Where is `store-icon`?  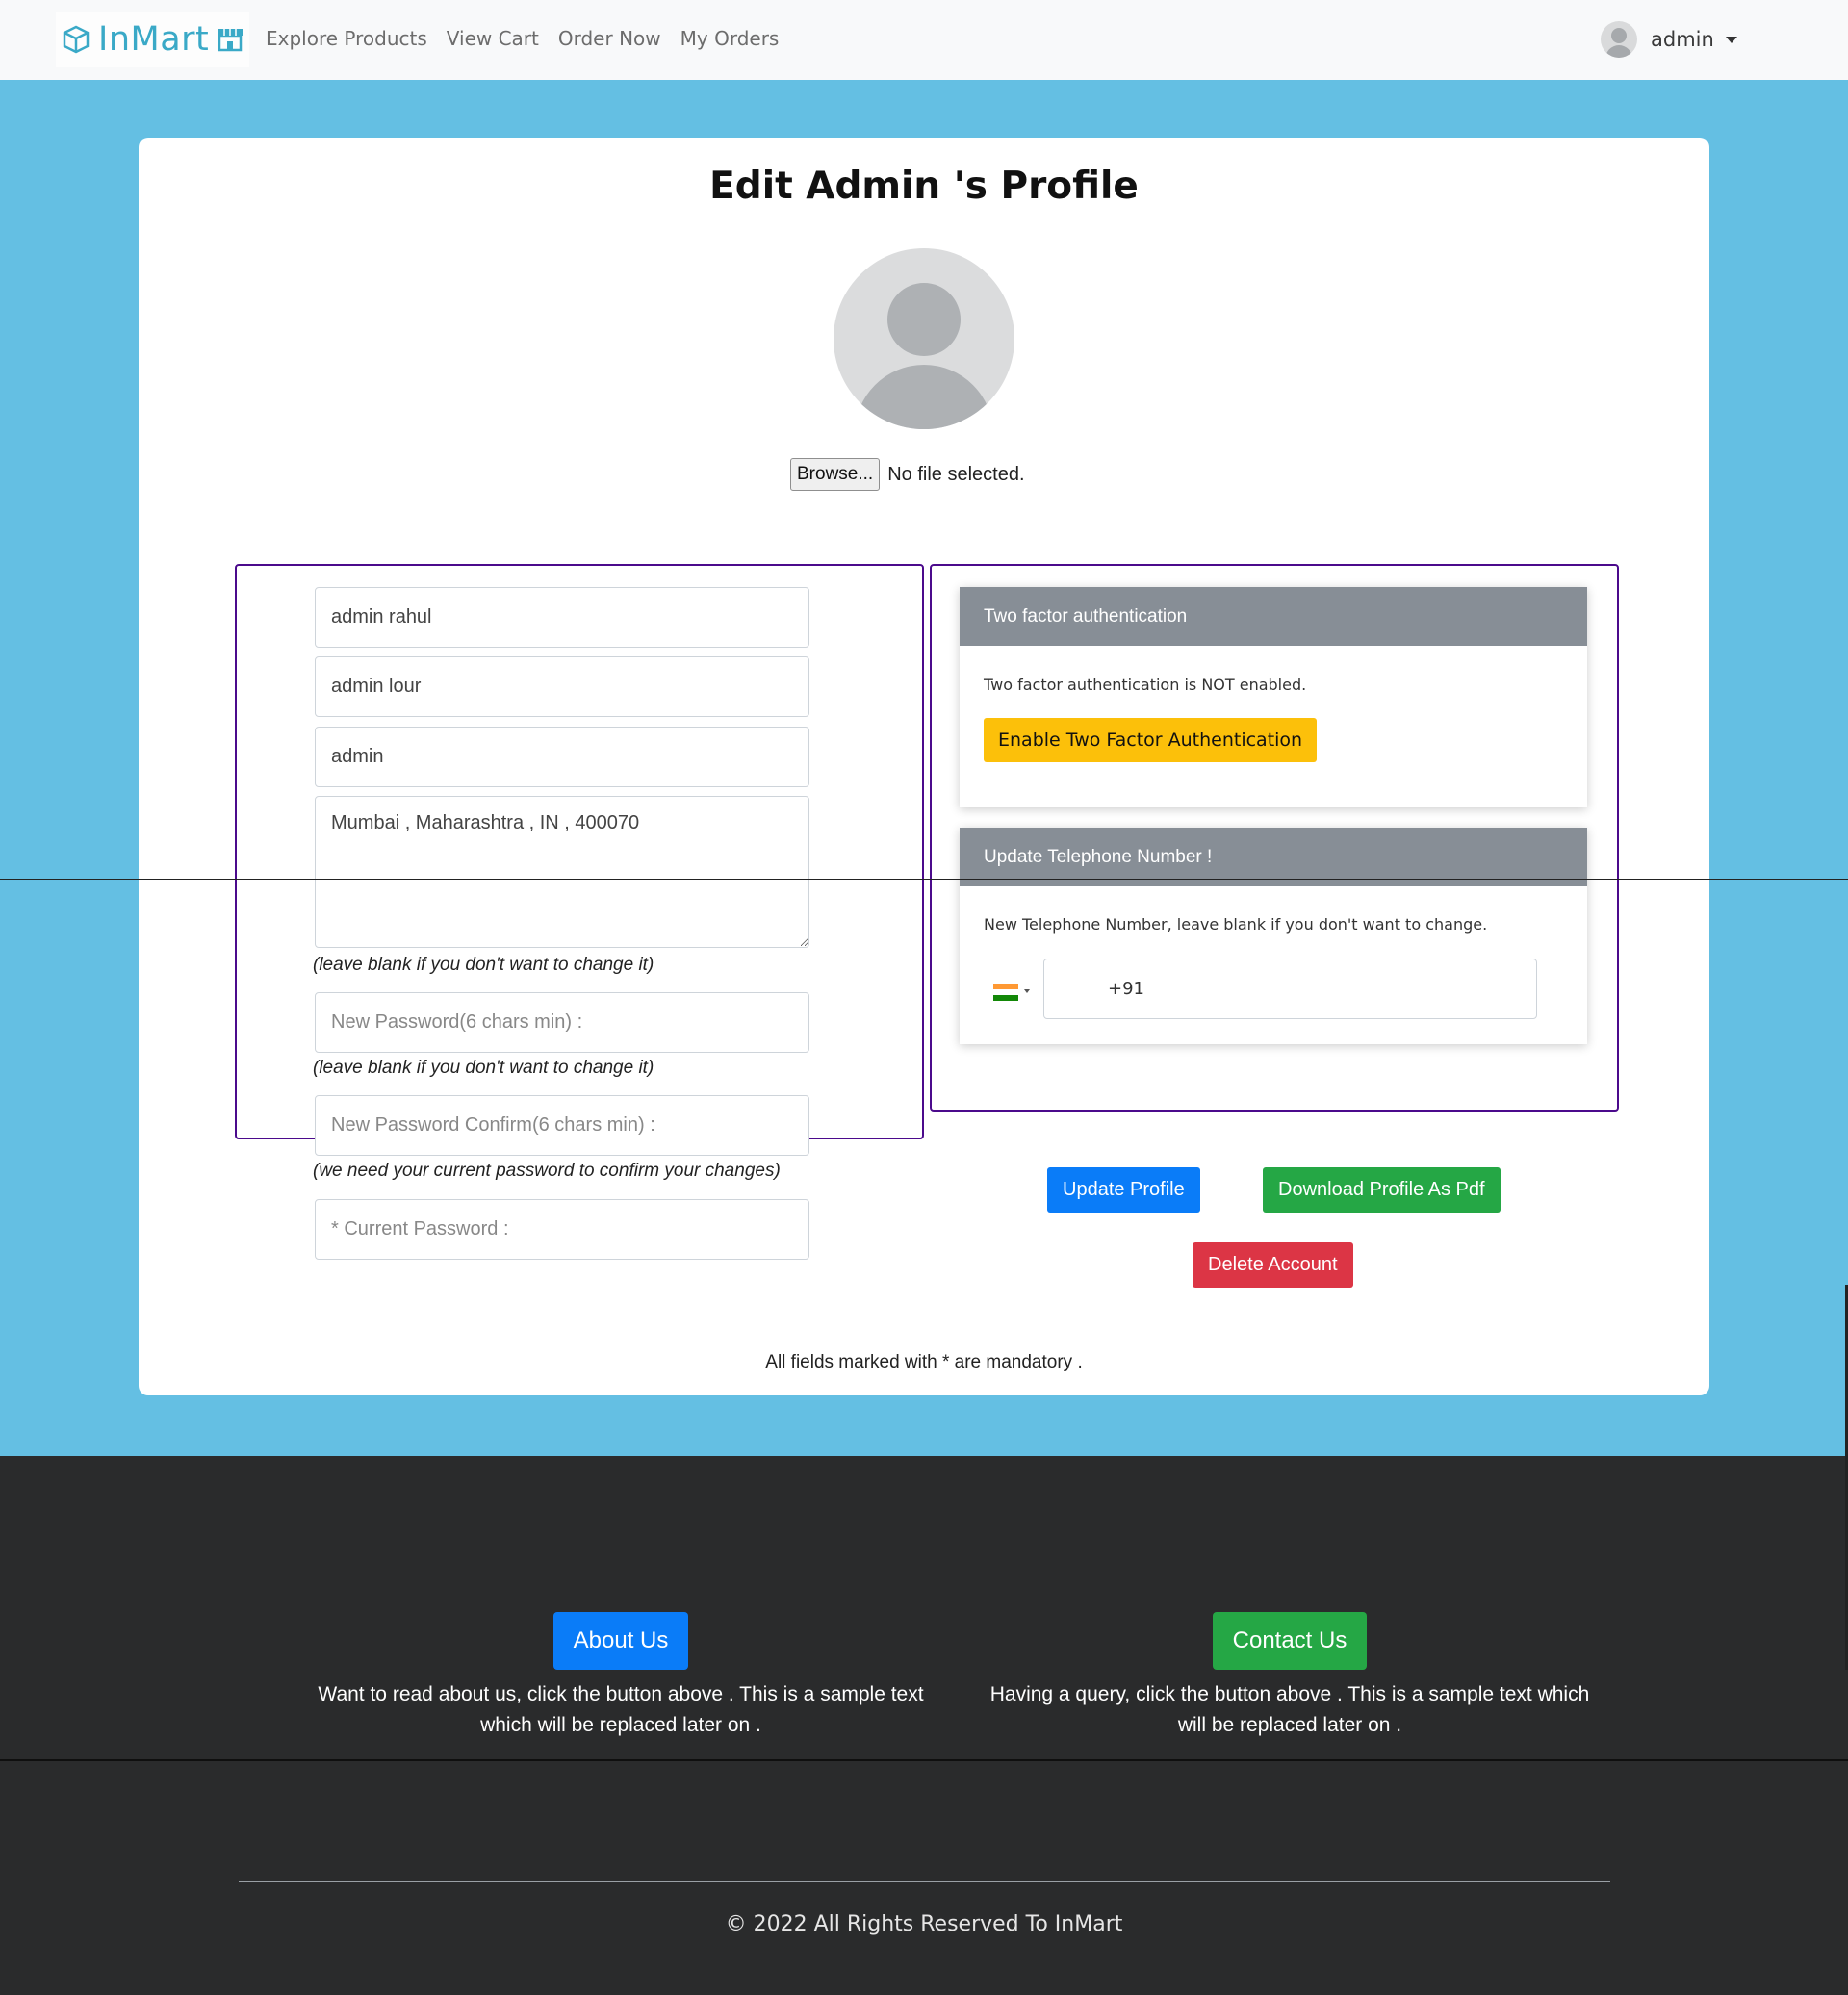 store-icon is located at coordinates (231, 40).